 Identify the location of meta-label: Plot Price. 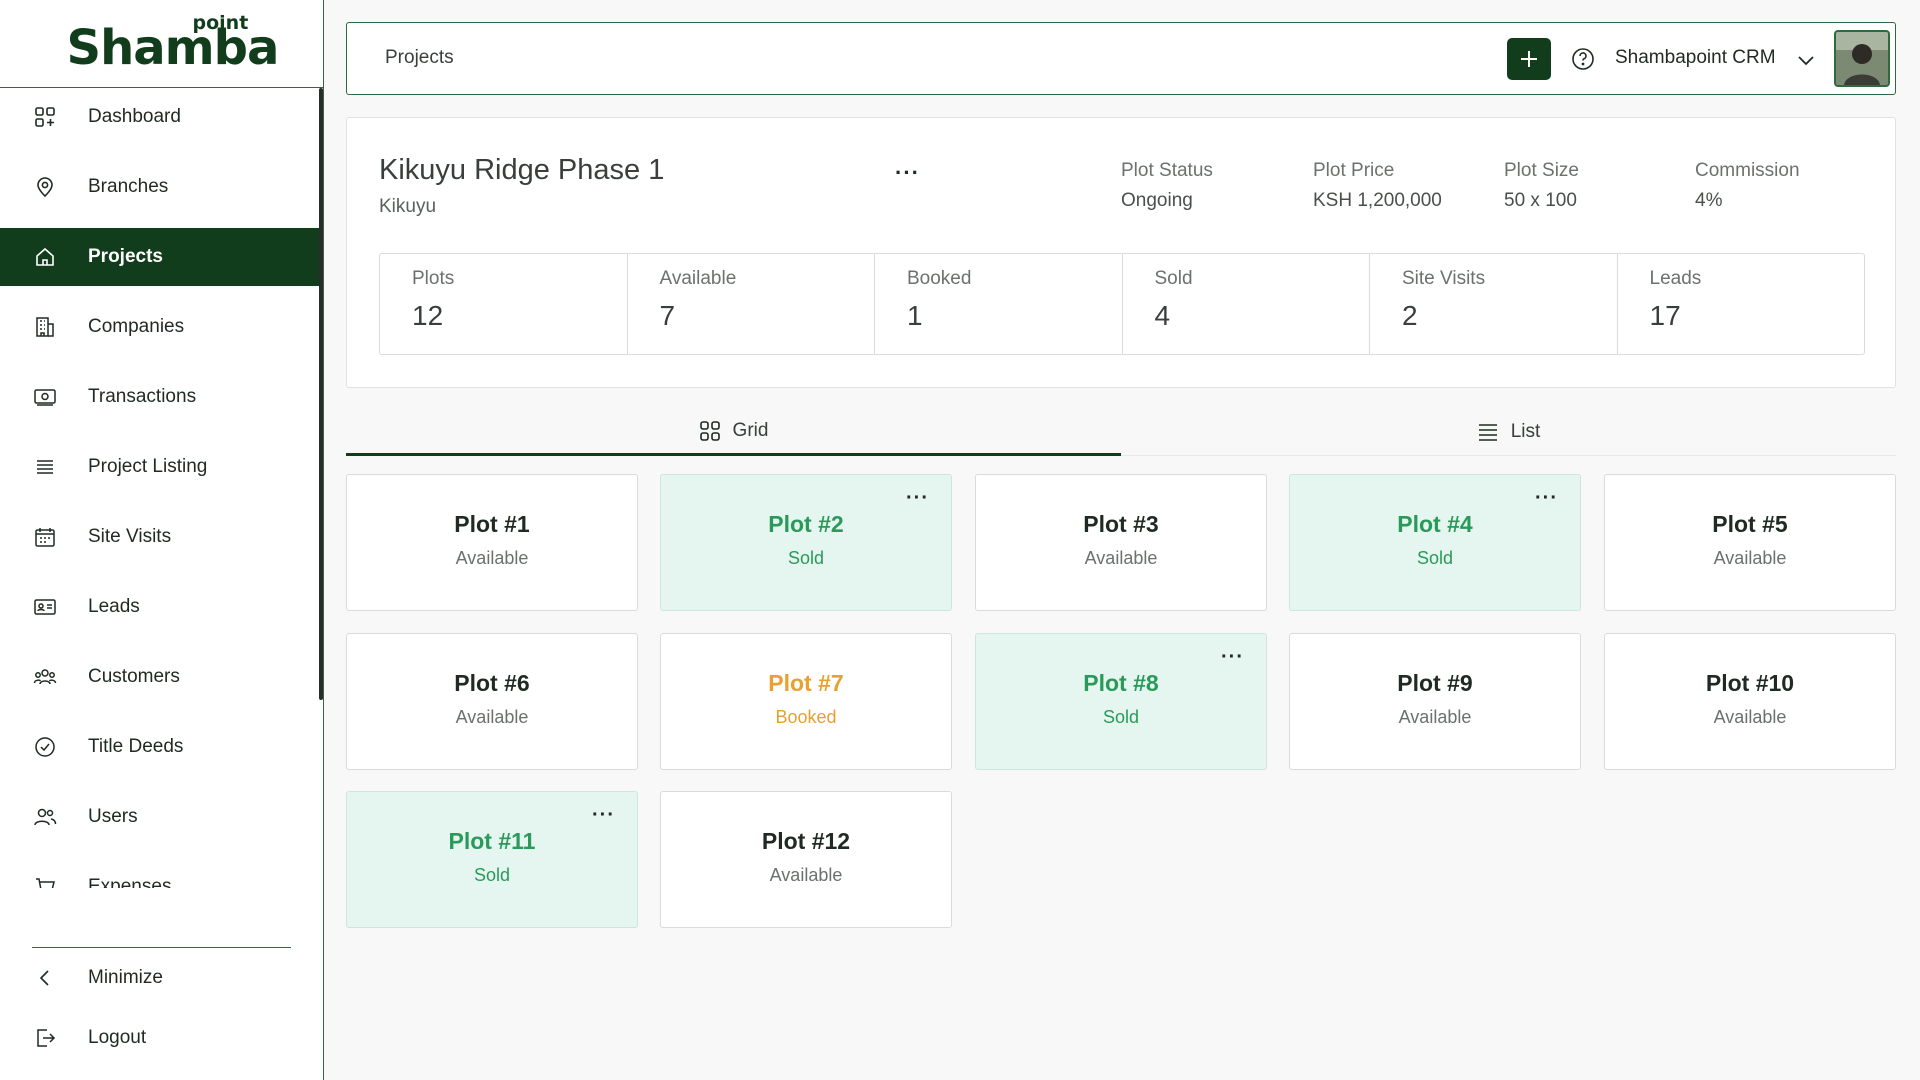
(1354, 170).